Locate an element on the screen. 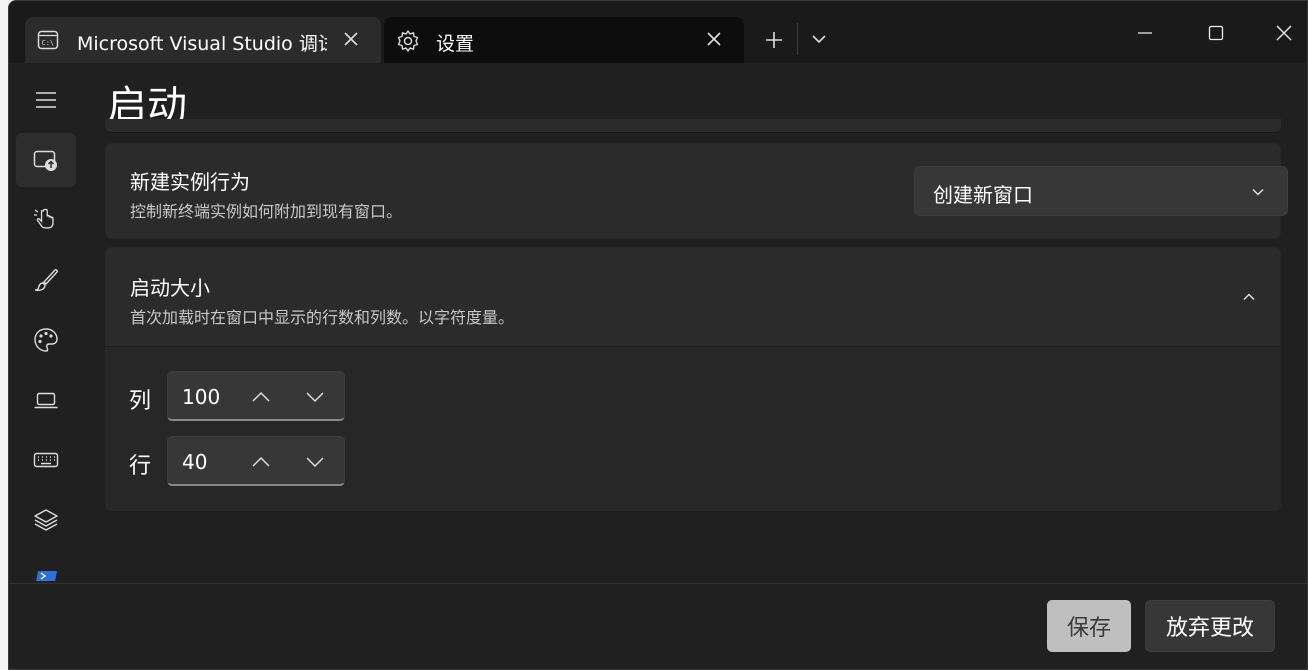 The image size is (1308, 670). tab-title: 设置 is located at coordinates (455, 44).